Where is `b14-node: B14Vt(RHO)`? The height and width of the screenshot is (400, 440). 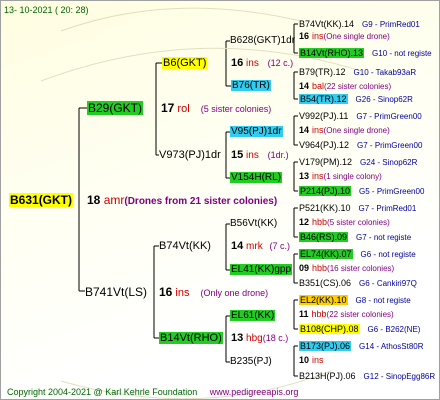
b14-node: B14Vt(RHO) is located at coordinates (191, 338).